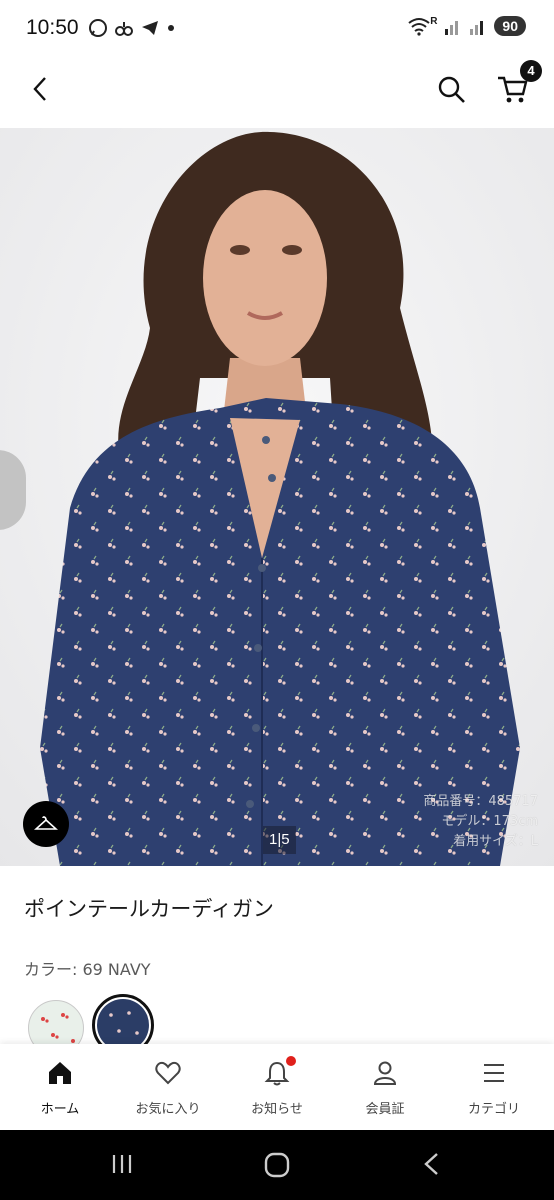  I want to click on product-title: ポインテールカーディガン, so click(149, 909).